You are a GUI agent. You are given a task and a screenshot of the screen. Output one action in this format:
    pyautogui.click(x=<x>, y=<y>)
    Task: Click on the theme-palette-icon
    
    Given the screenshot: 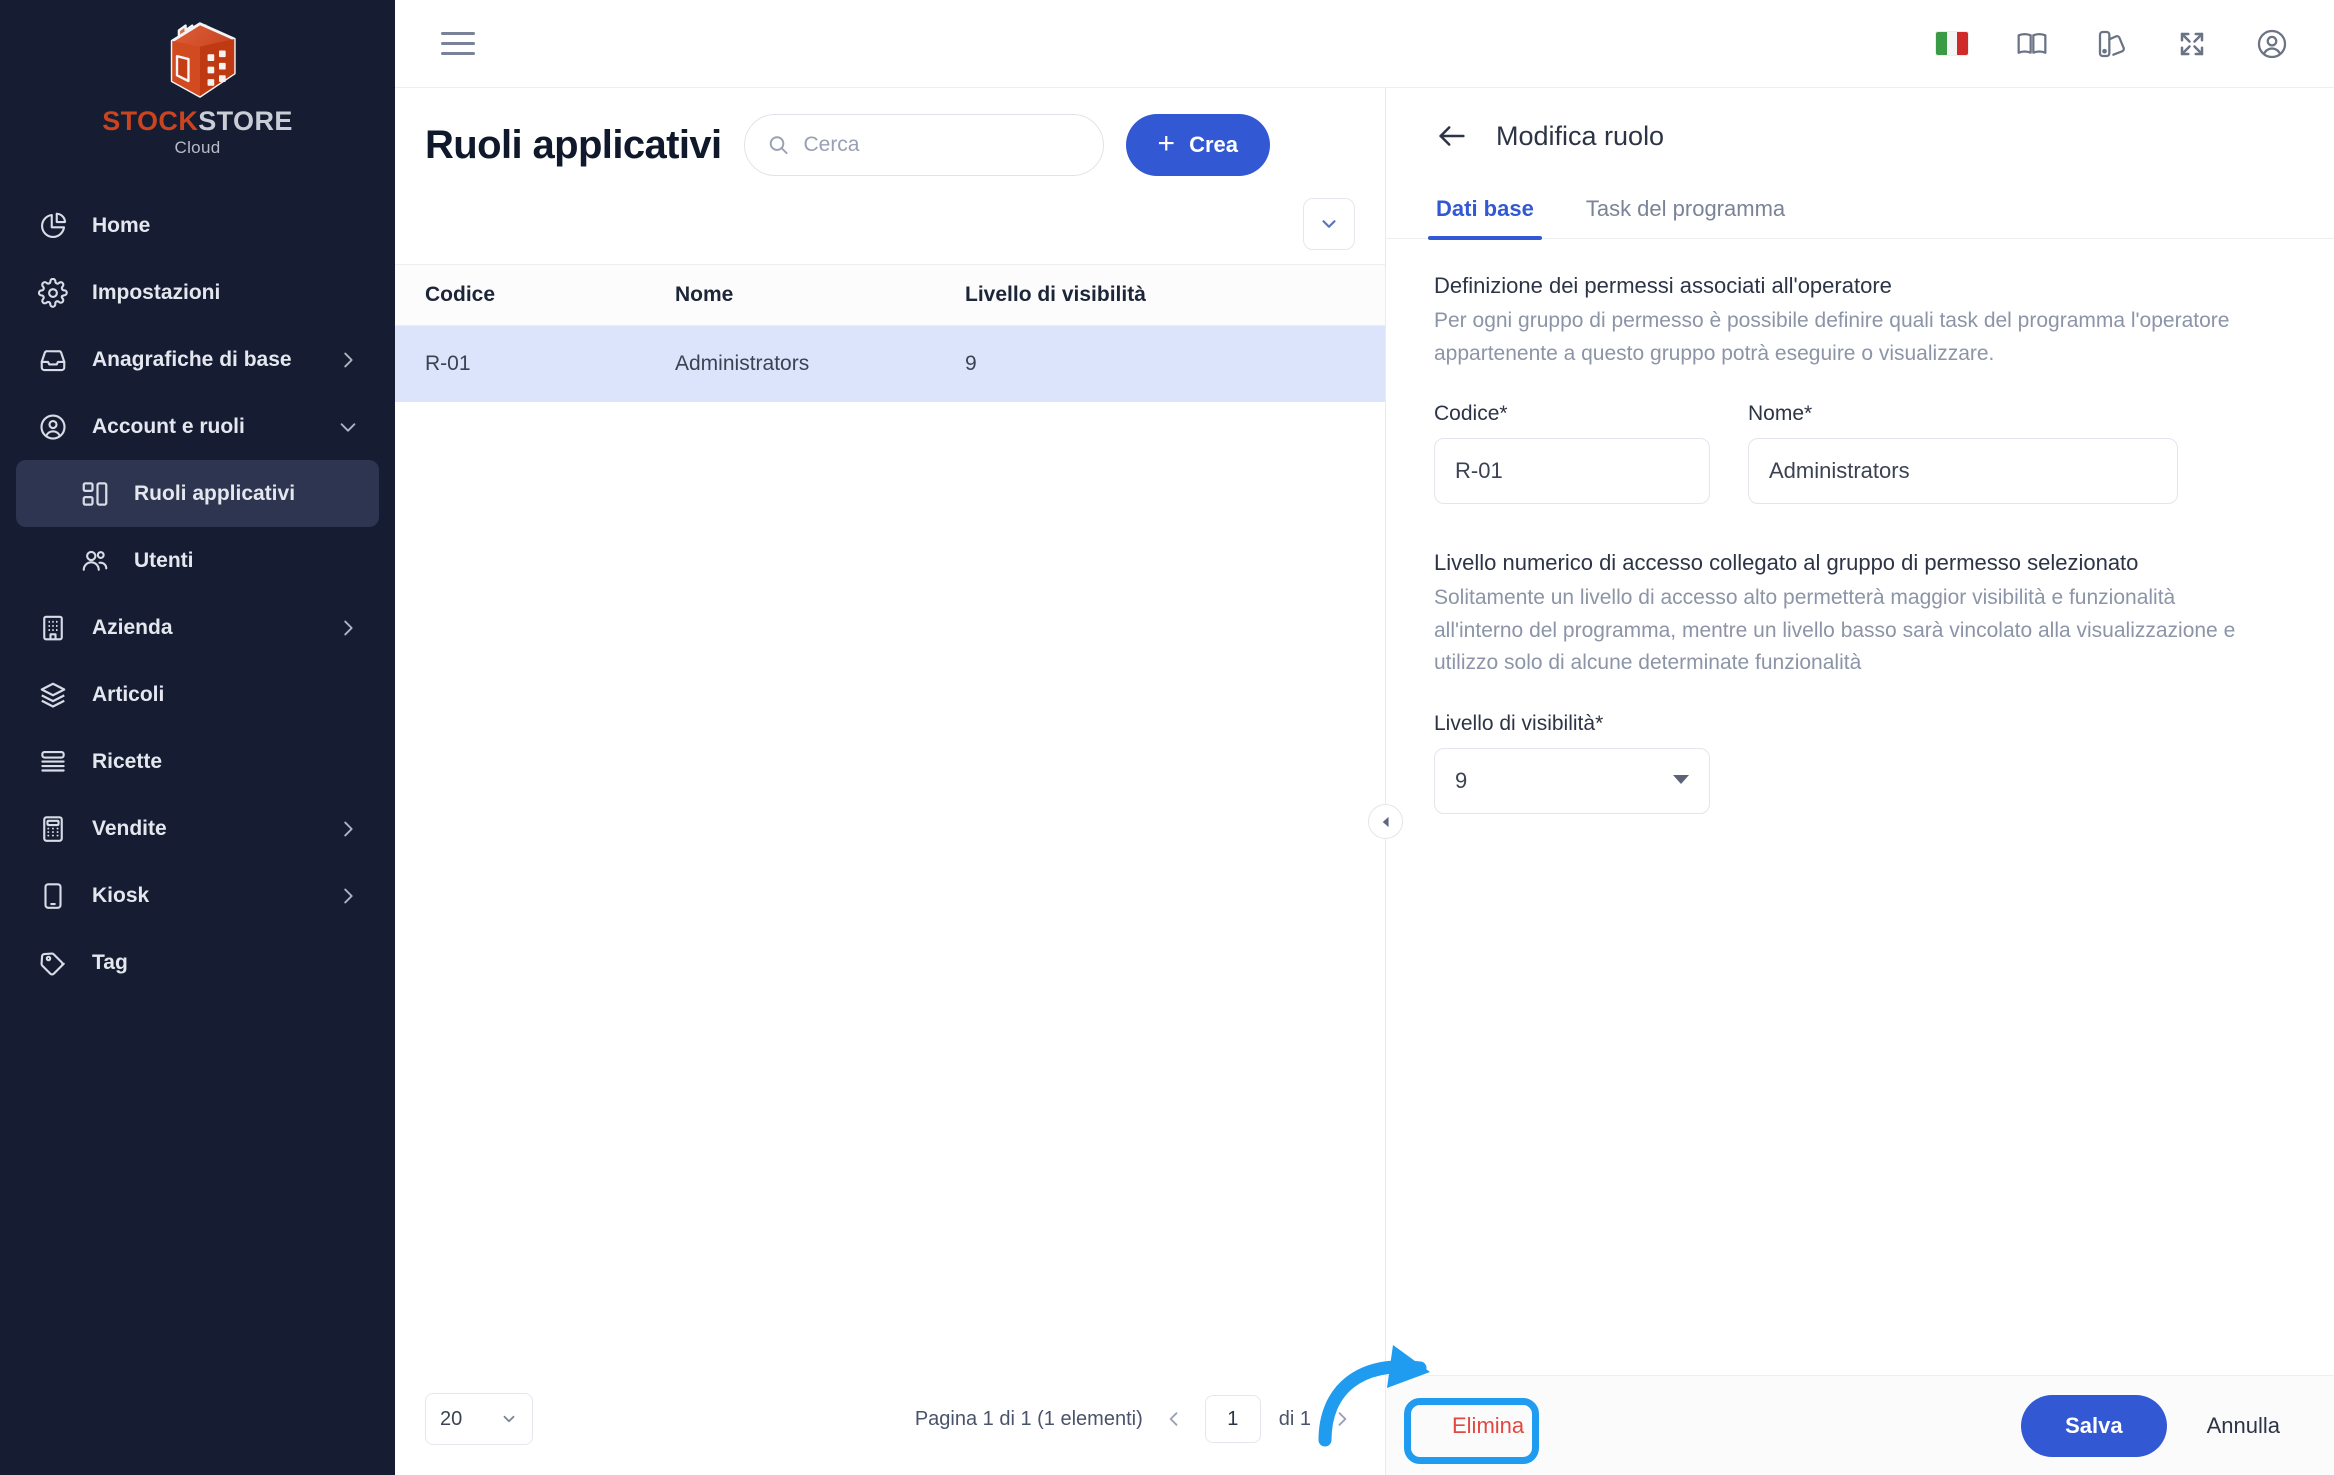 What is the action you would take?
    pyautogui.click(x=2112, y=44)
    